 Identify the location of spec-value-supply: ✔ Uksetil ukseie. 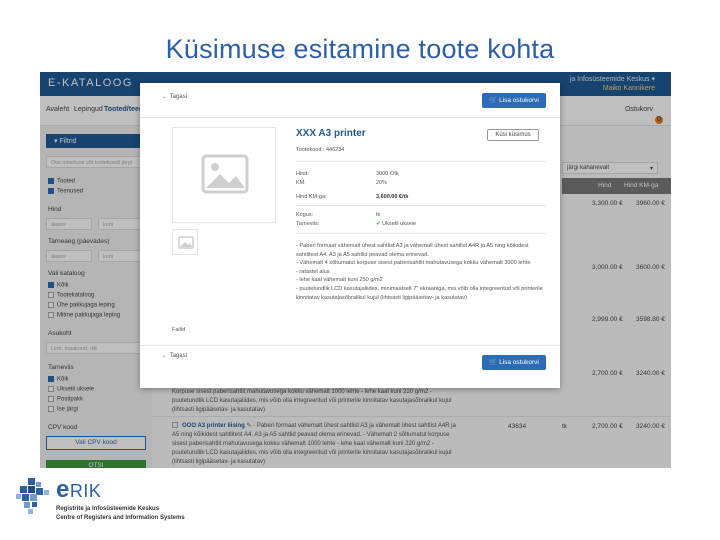
(396, 224).